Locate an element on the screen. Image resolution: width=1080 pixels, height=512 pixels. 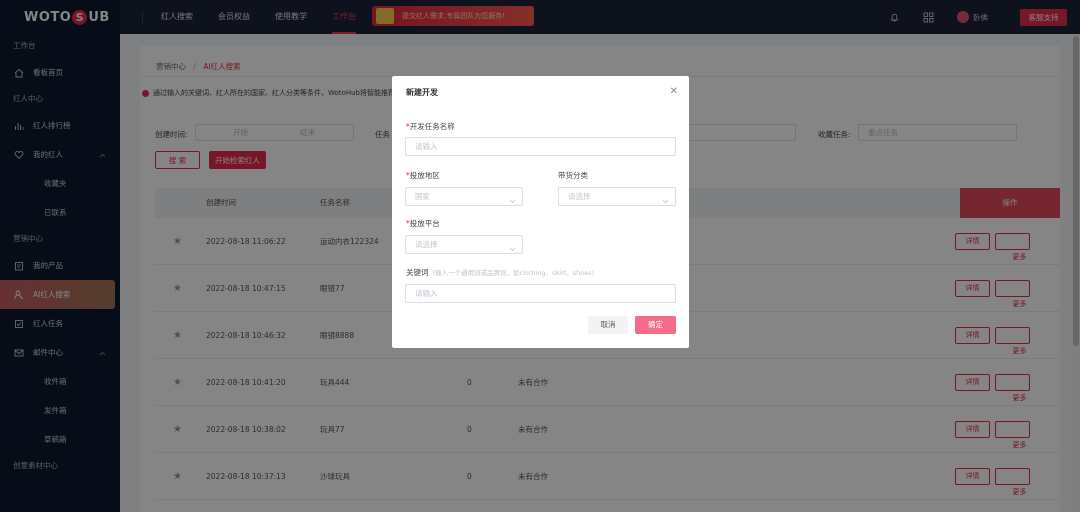
region-label: *投放地区 is located at coordinates (423, 175).